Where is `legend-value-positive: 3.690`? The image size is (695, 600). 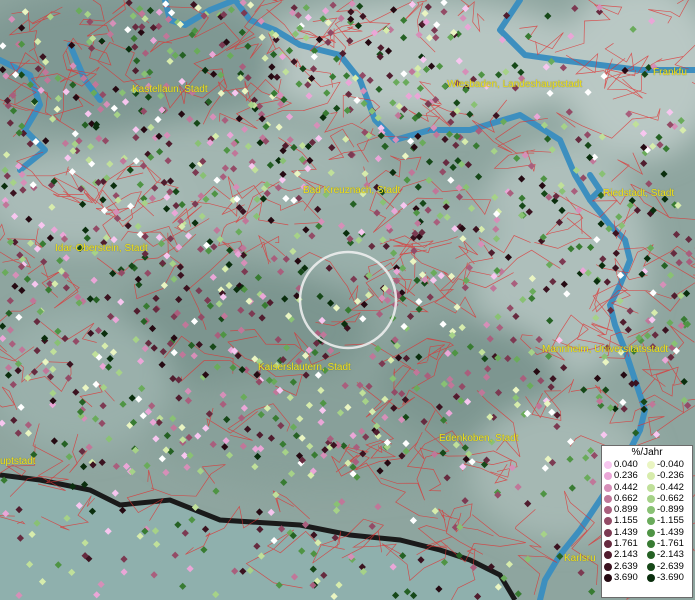
legend-value-positive: 3.690 is located at coordinates (626, 577).